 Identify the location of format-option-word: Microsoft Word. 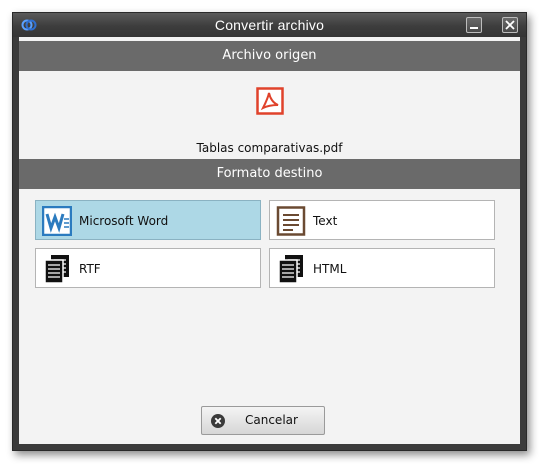
(148, 220).